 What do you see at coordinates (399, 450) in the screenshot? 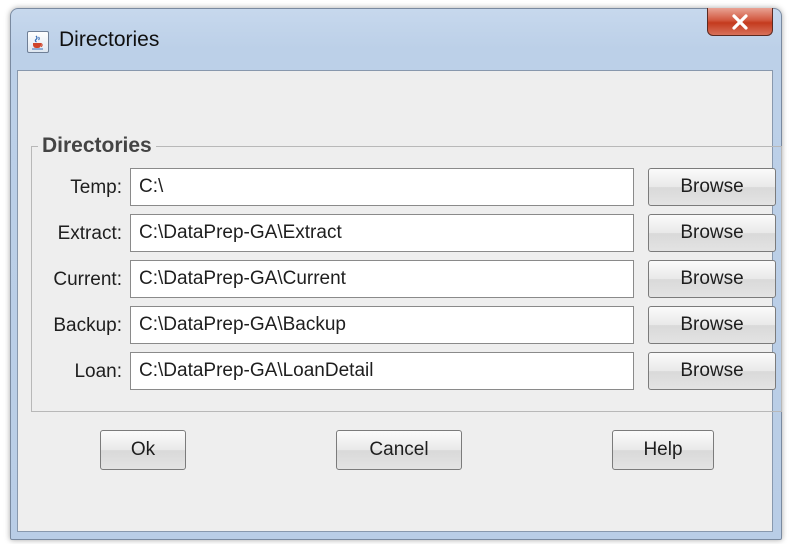
I see `cancel-button: Cancel` at bounding box center [399, 450].